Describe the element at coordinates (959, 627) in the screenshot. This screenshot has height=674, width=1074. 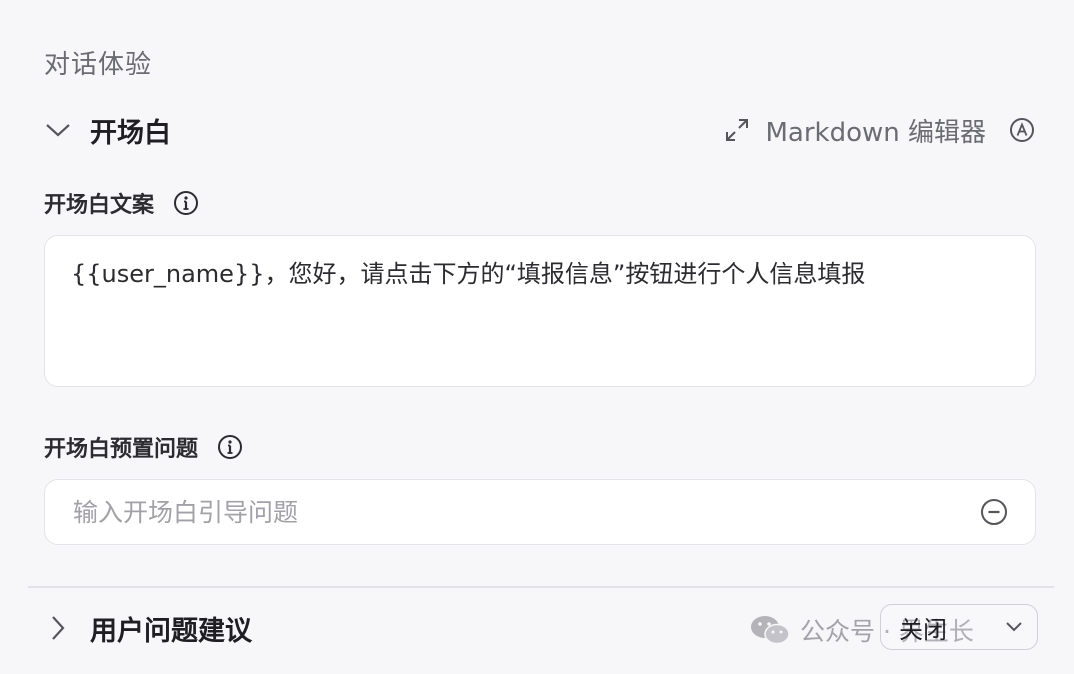
I see `suggestions-dropdown: 关闭` at that location.